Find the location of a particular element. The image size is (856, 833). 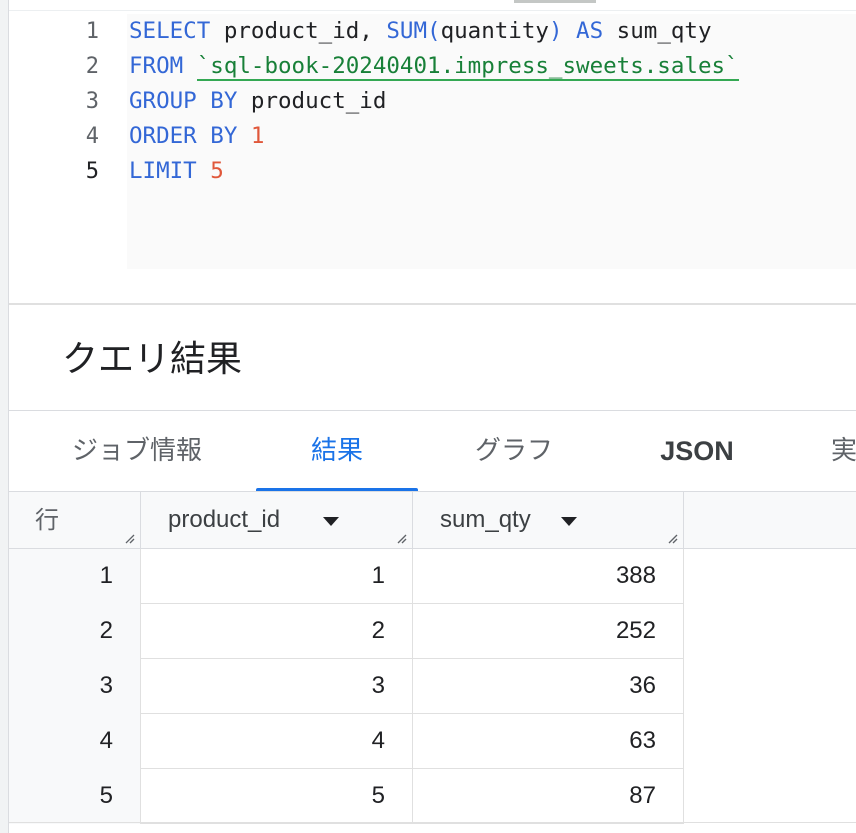

table-header: 行 product_id sum_qty is located at coordinates (432, 520).